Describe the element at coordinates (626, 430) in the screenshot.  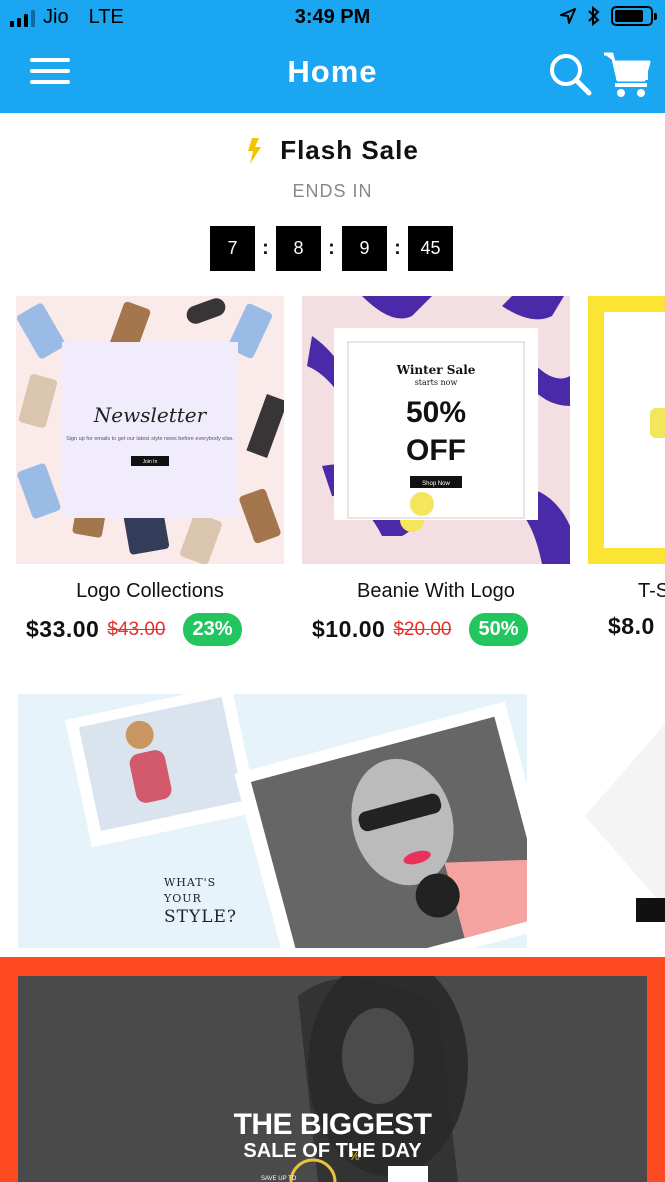
I see `product-image` at that location.